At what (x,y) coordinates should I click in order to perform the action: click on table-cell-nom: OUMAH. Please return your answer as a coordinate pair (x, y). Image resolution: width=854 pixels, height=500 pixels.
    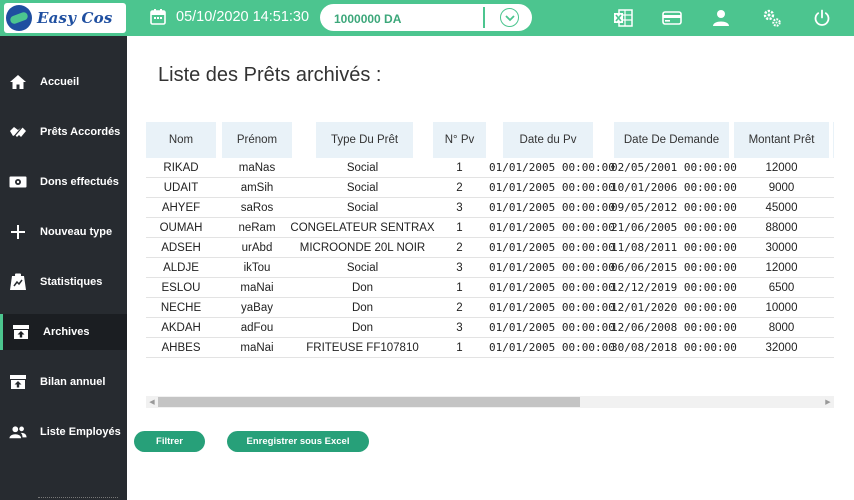
    Looking at the image, I should click on (181, 228).